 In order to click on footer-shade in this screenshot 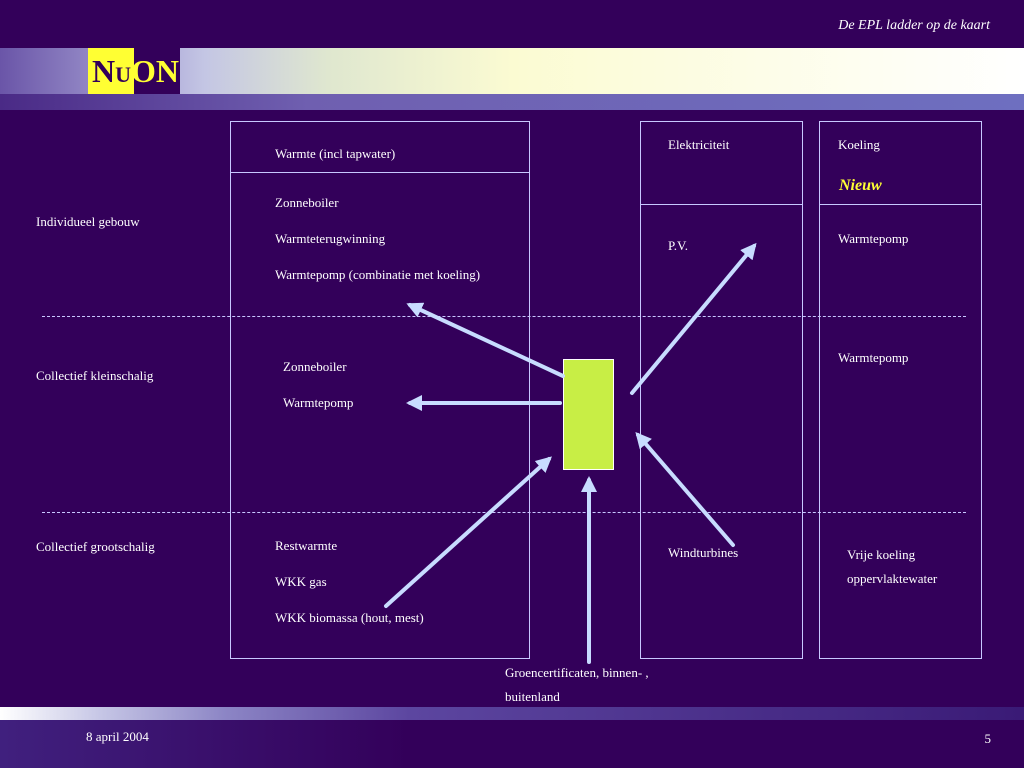, I will do `click(512, 744)`.